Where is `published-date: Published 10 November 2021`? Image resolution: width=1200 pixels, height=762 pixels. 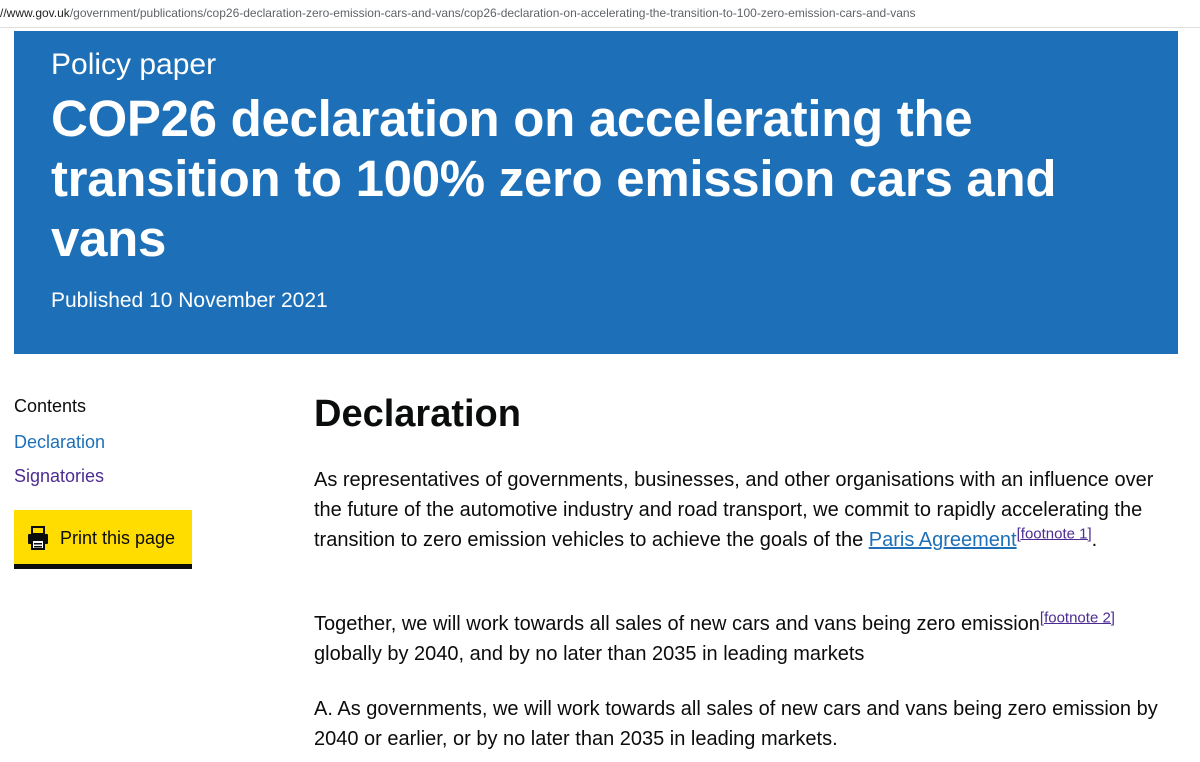 published-date: Published 10 November 2021 is located at coordinates (189, 300).